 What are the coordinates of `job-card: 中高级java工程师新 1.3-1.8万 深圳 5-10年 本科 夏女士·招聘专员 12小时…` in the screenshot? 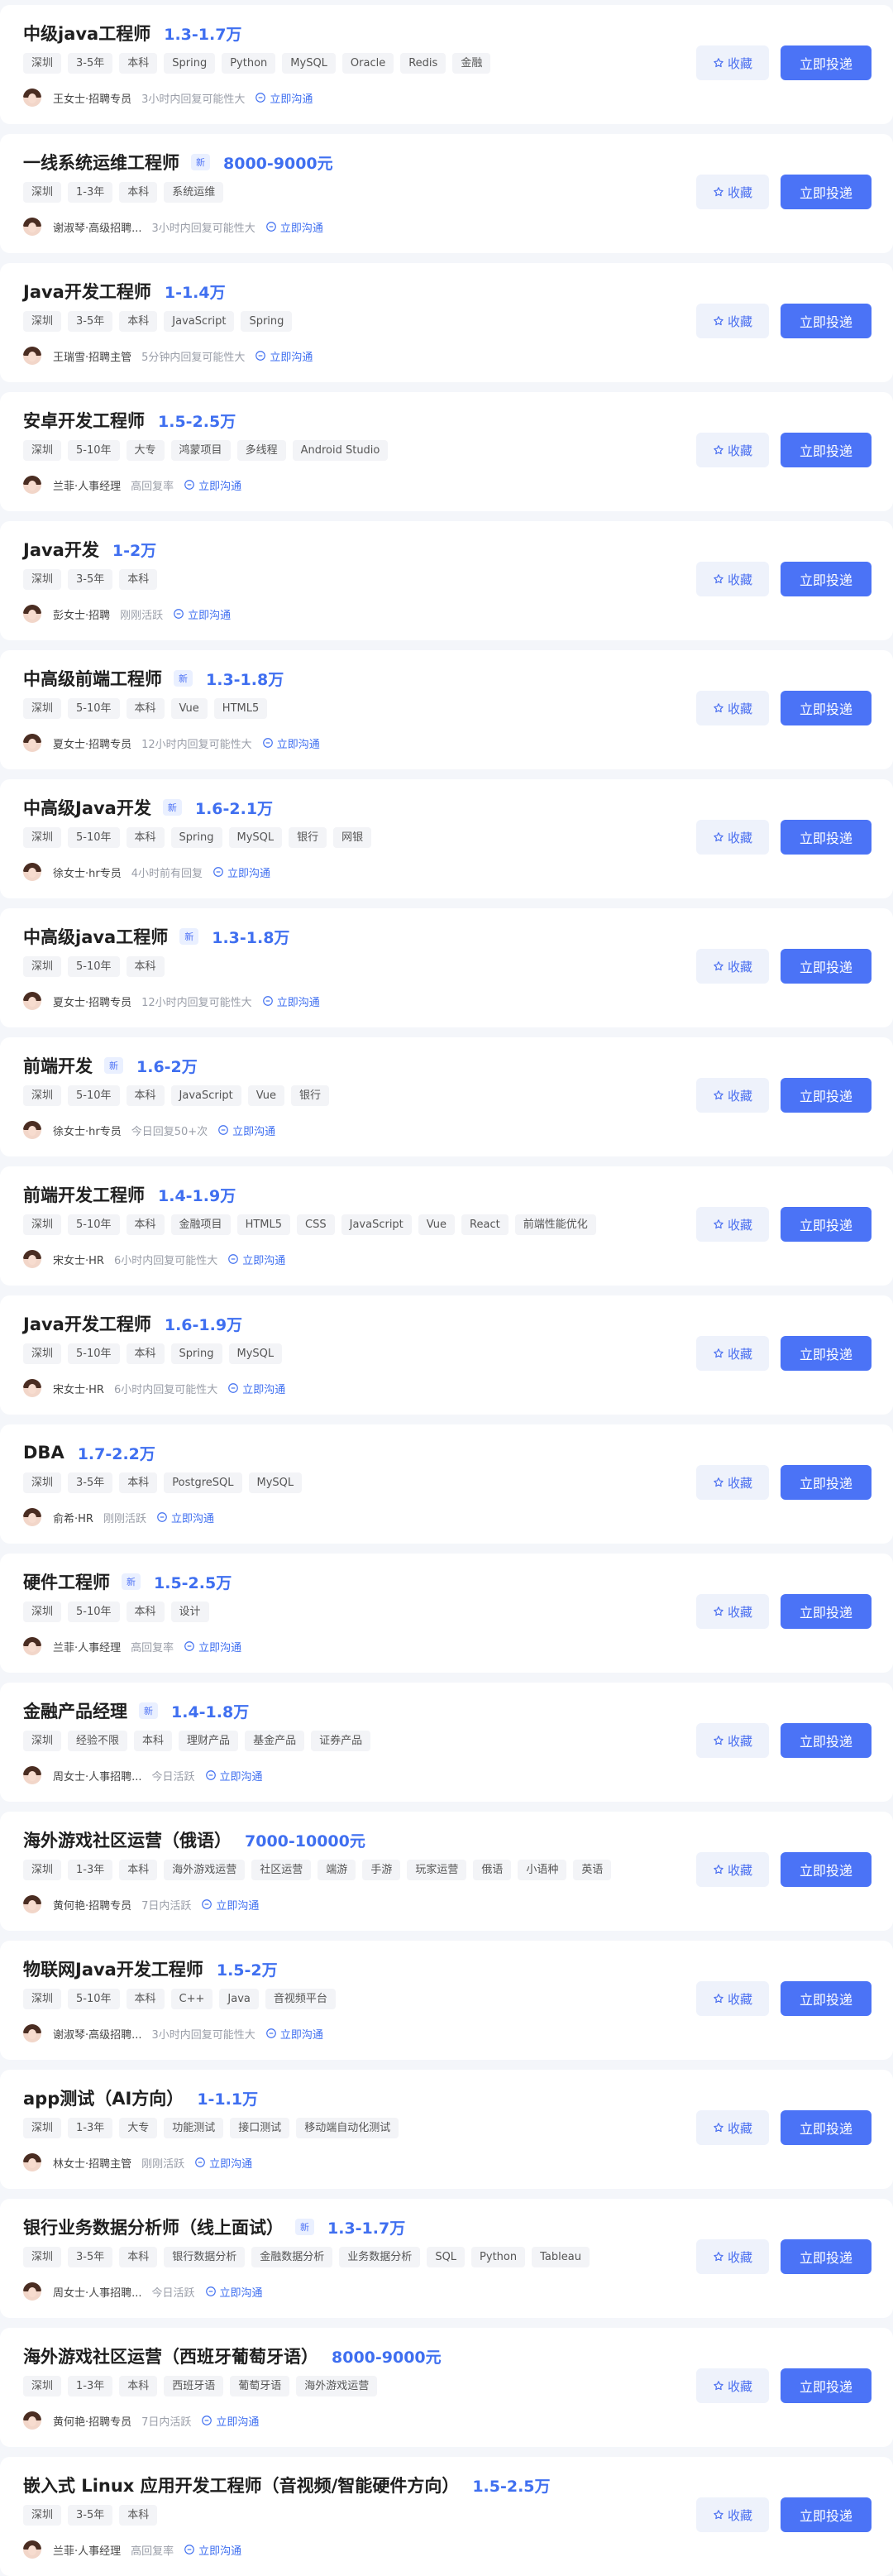 It's located at (446, 967).